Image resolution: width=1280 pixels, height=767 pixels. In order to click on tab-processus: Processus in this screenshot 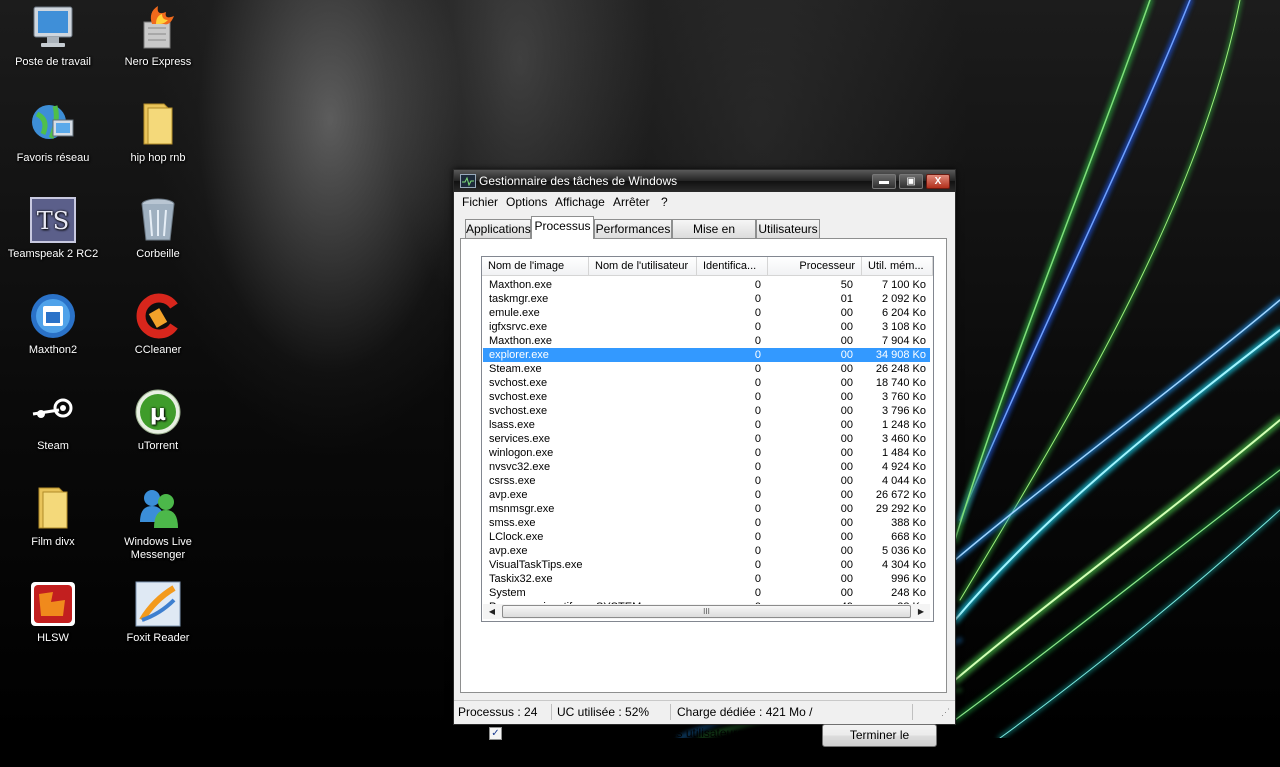, I will do `click(562, 227)`.